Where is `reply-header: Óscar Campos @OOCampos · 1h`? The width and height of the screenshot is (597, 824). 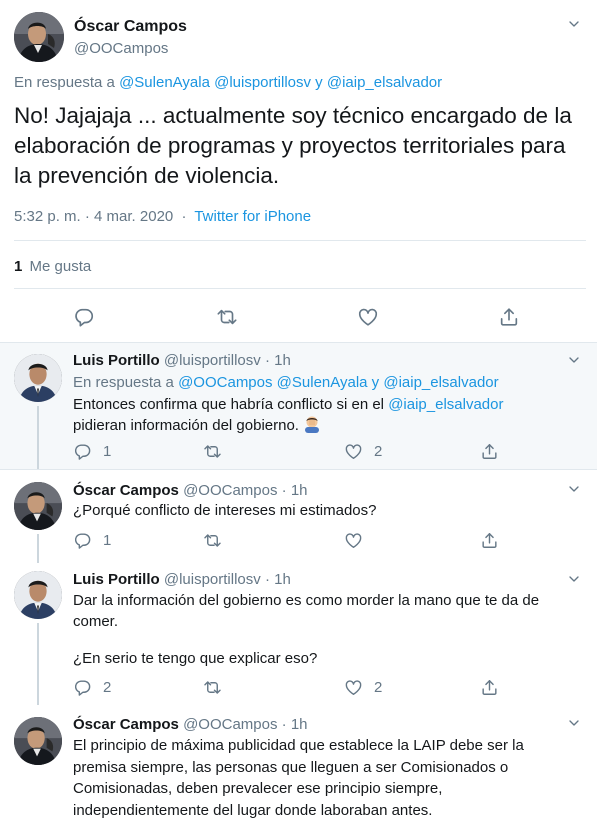 reply-header: Óscar Campos @OOCampos · 1h is located at coordinates (190, 724).